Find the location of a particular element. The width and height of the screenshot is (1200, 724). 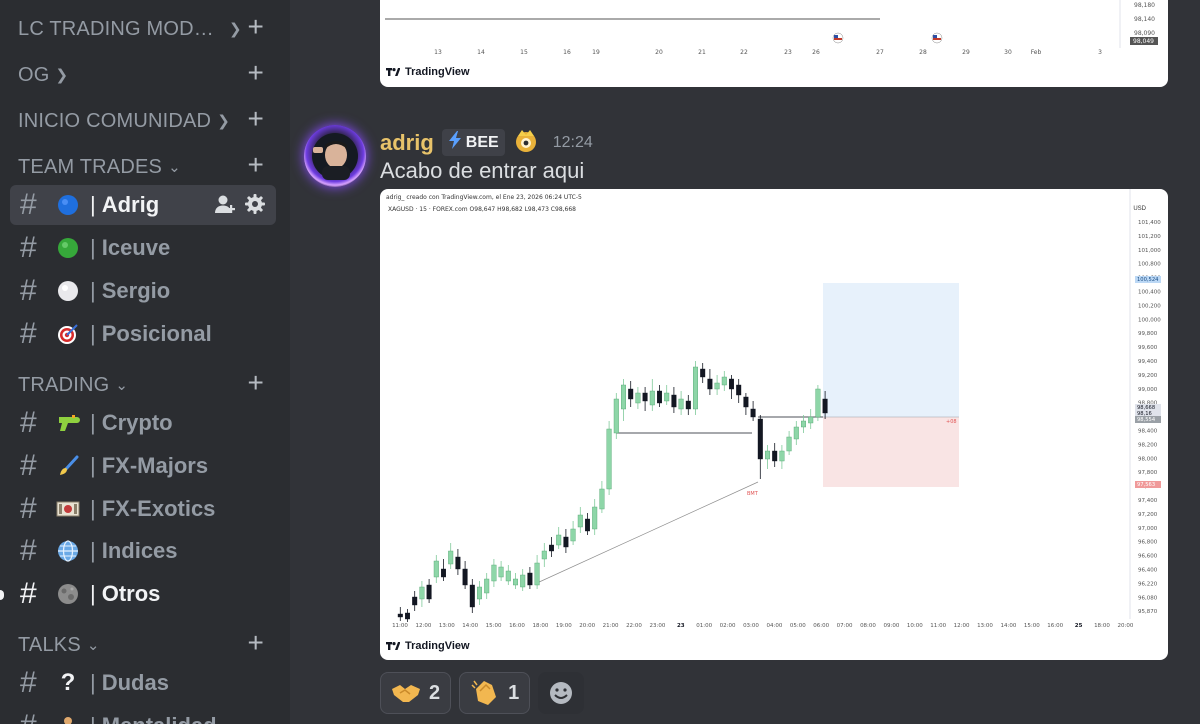

category-talks: TALKS ⌄ + is located at coordinates (144, 644).